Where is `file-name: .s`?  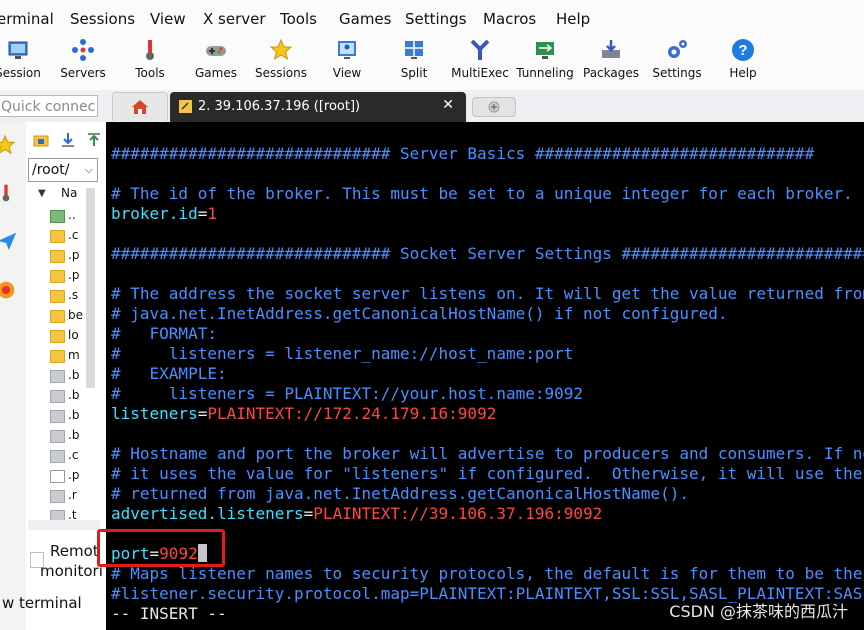 file-name: .s is located at coordinates (73, 295).